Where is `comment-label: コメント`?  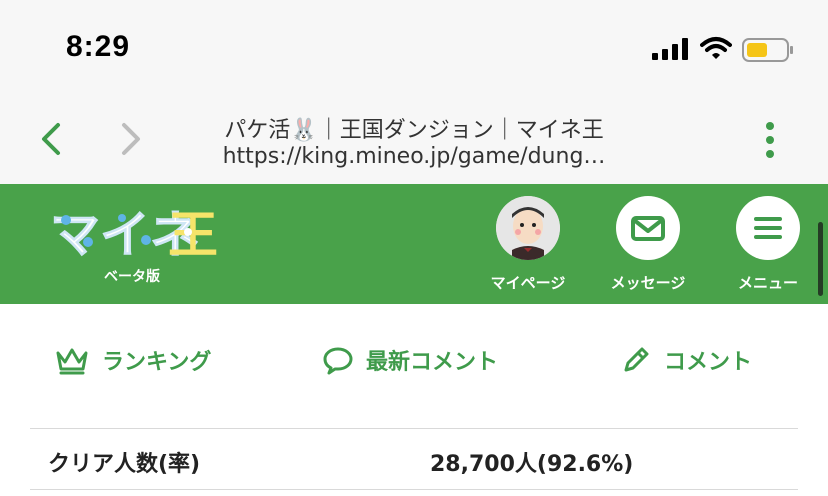
comment-label: コメント is located at coordinates (708, 360).